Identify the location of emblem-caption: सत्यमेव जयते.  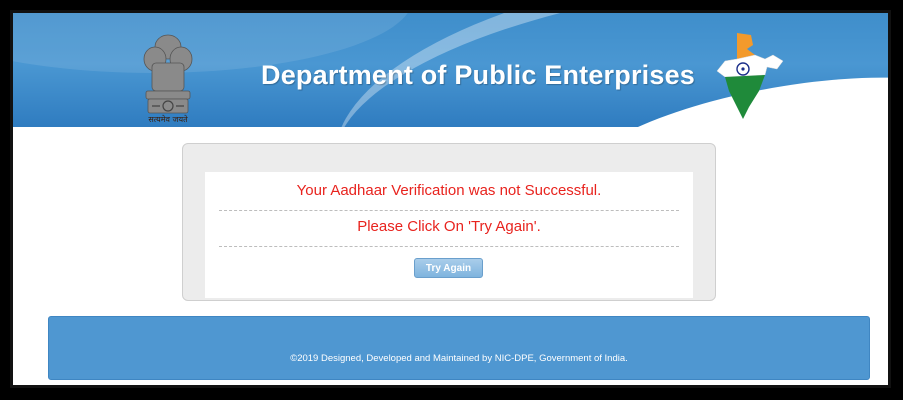
(168, 119).